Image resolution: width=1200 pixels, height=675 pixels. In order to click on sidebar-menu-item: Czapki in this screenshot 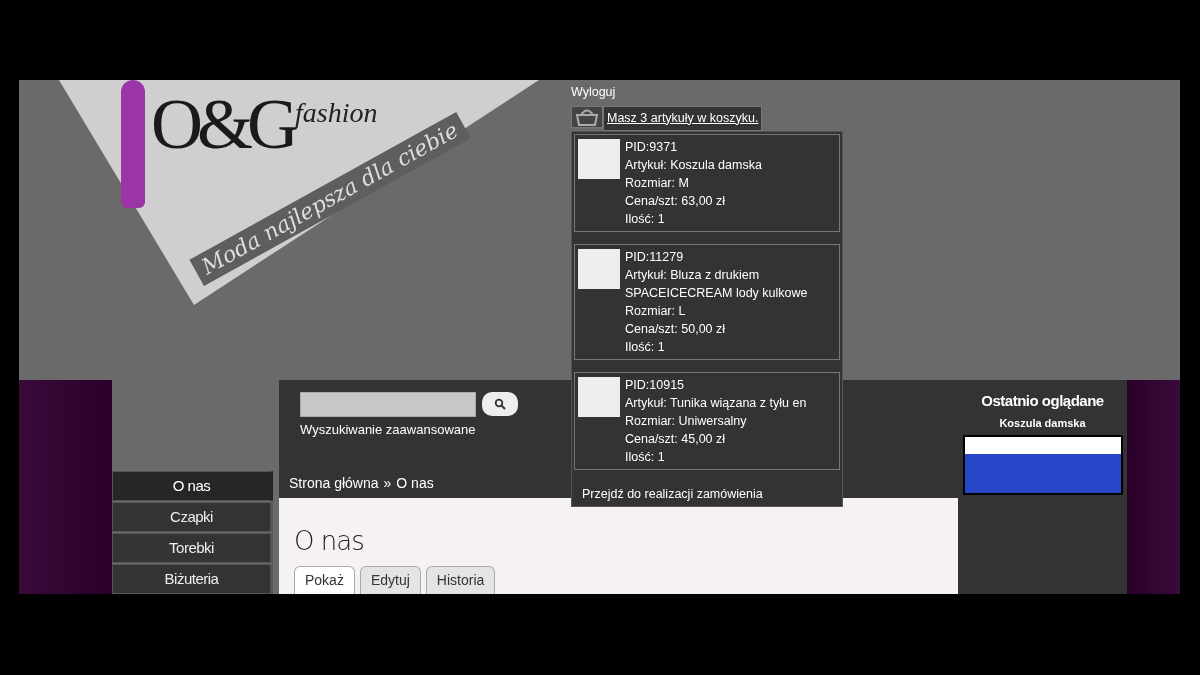, I will do `click(192, 517)`.